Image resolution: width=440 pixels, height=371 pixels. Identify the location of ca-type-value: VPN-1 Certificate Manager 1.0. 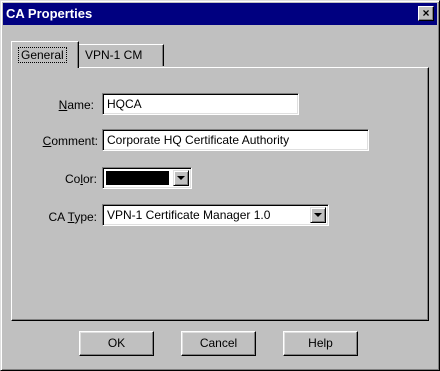
(189, 215).